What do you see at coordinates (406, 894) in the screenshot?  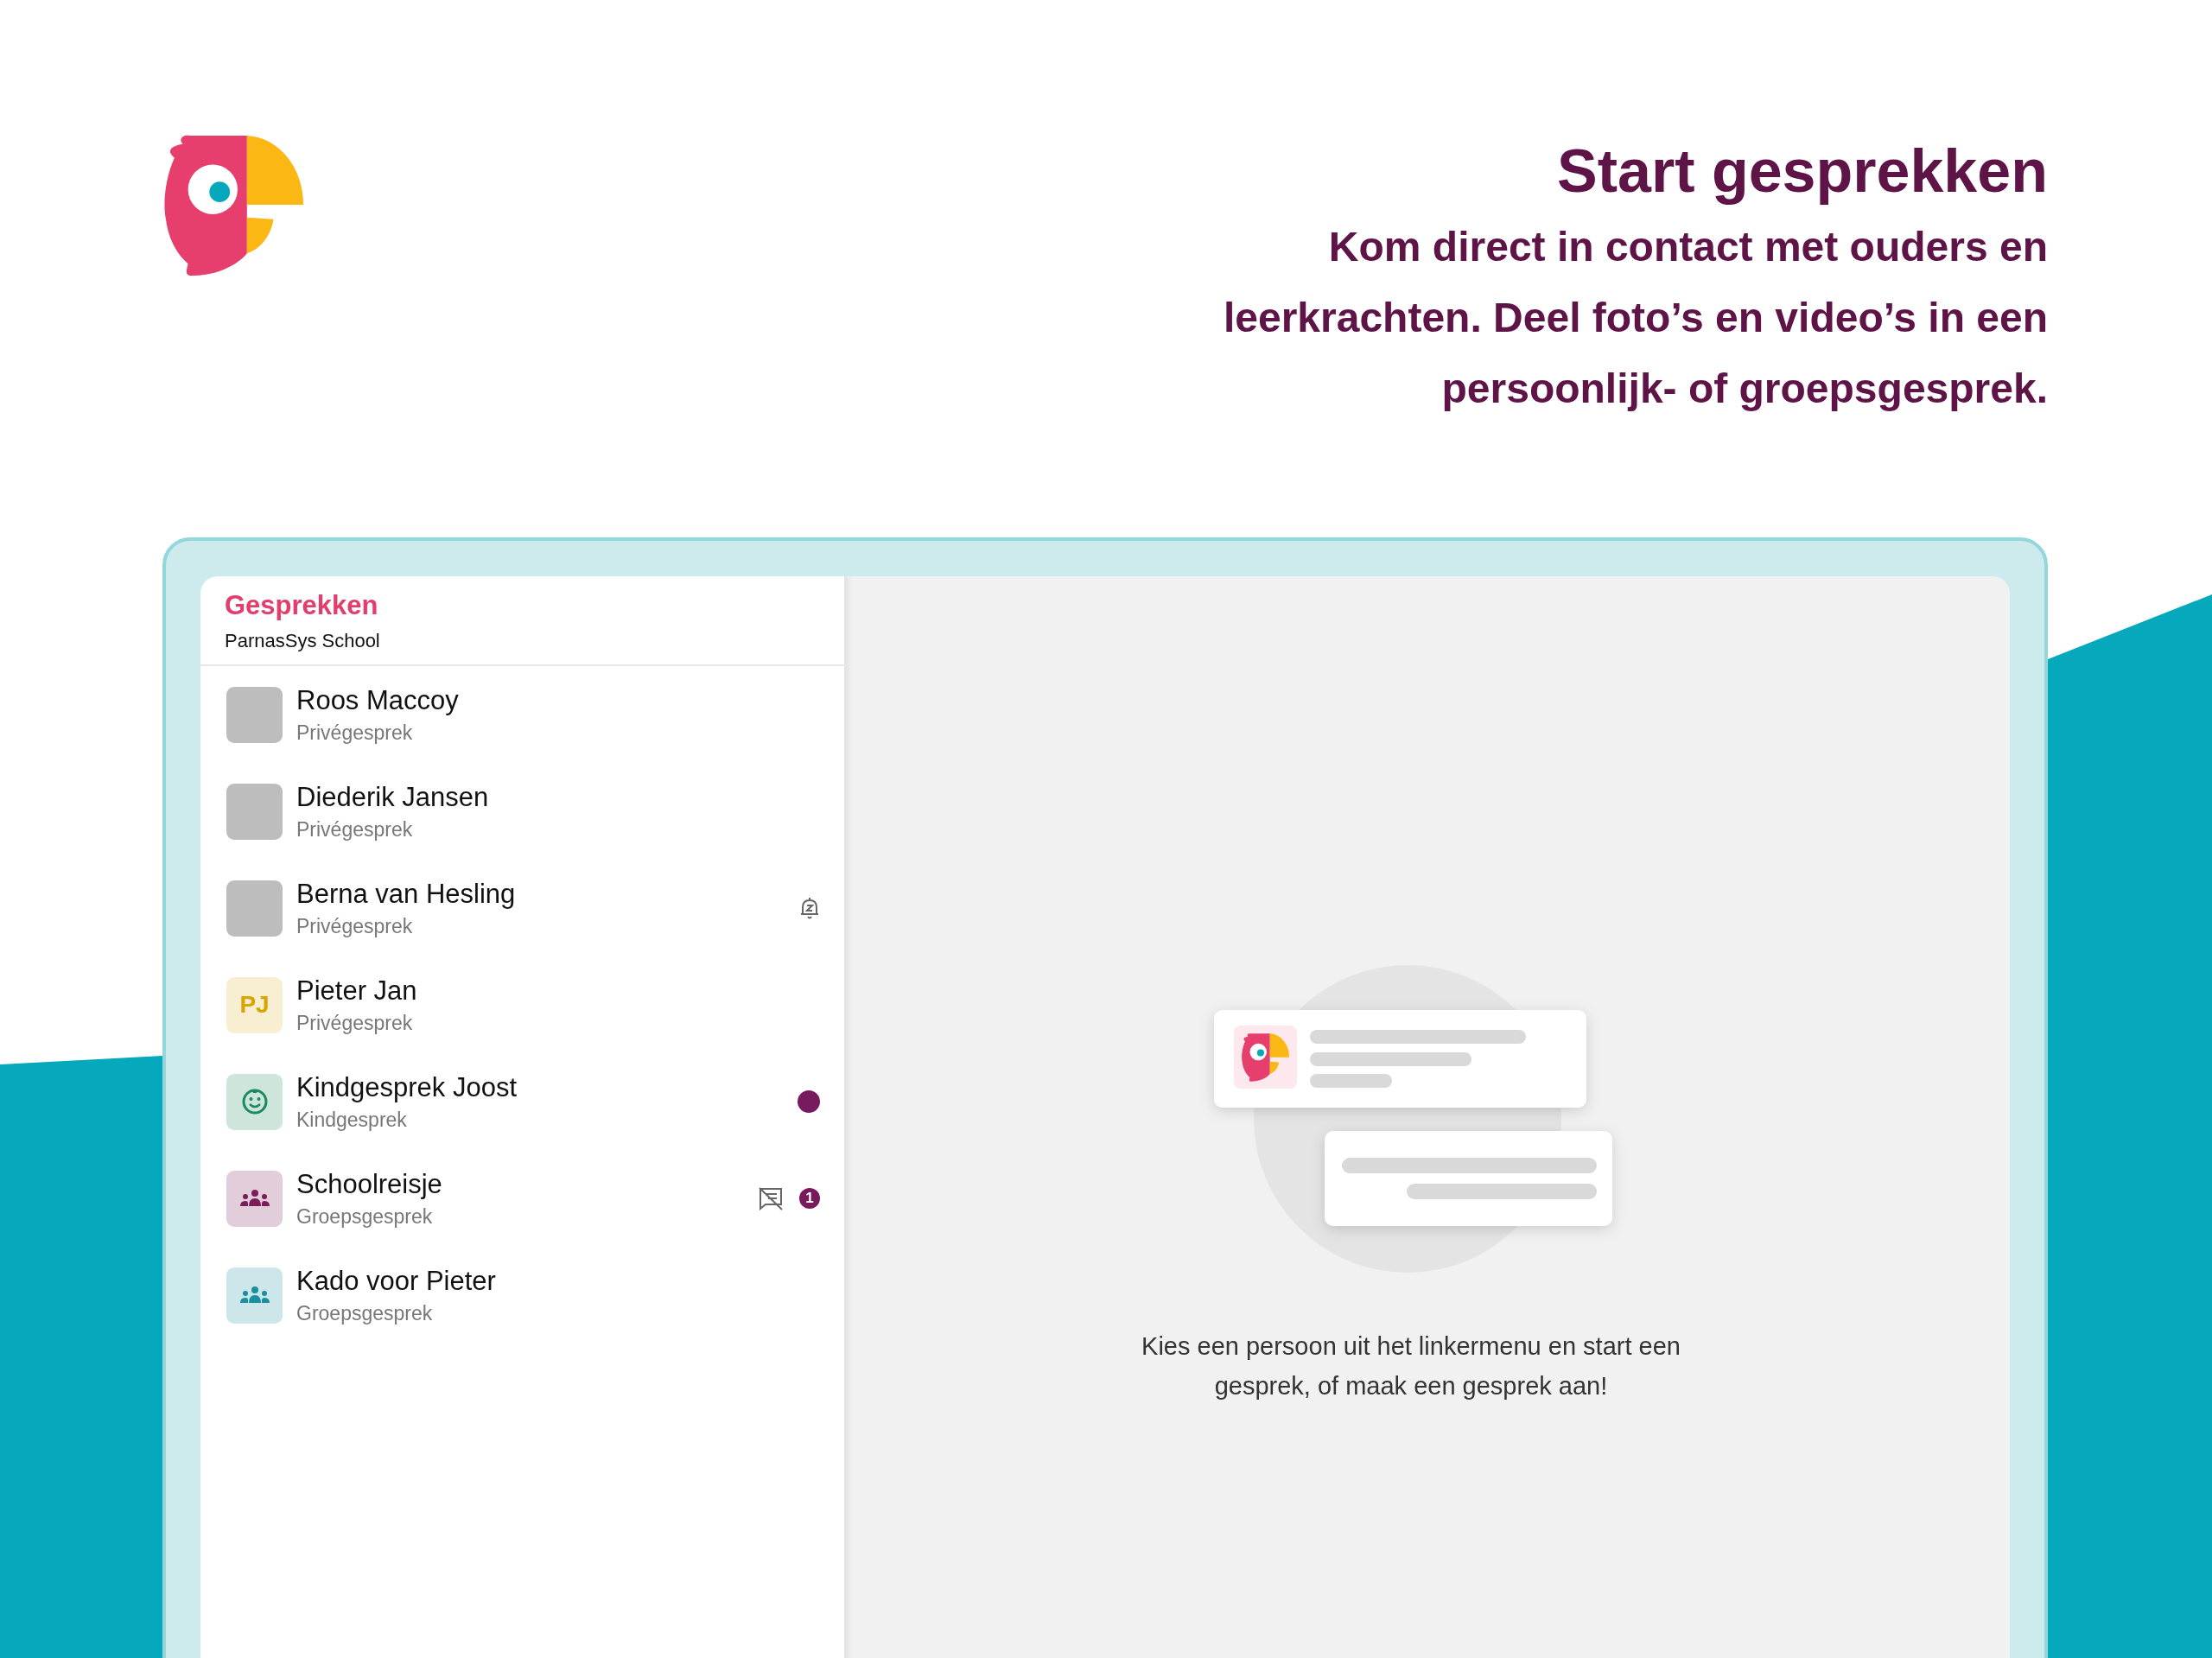 I see `contact-name: Berna van Hesling` at bounding box center [406, 894].